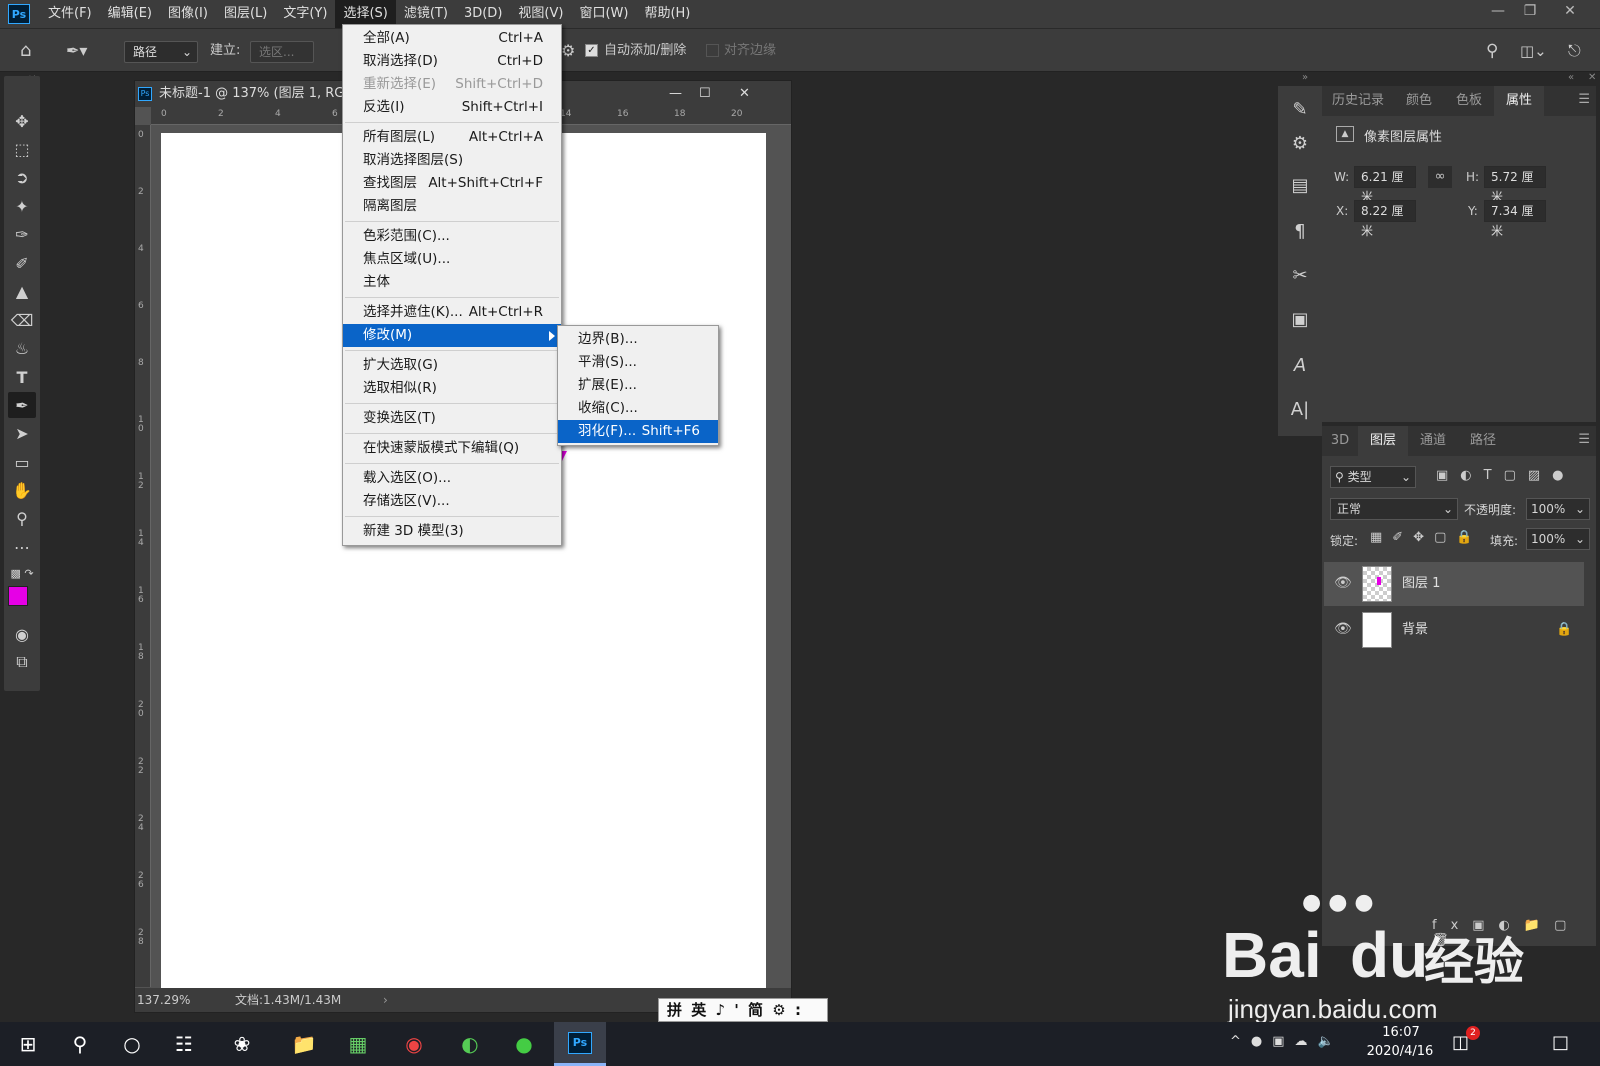 The image size is (1600, 1066). What do you see at coordinates (1300, 110) in the screenshot?
I see `brush-settings-icon: ✎` at bounding box center [1300, 110].